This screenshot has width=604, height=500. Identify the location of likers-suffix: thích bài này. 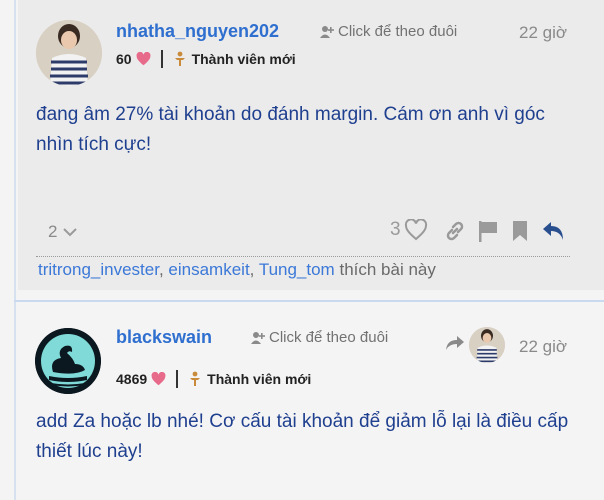
(387, 269).